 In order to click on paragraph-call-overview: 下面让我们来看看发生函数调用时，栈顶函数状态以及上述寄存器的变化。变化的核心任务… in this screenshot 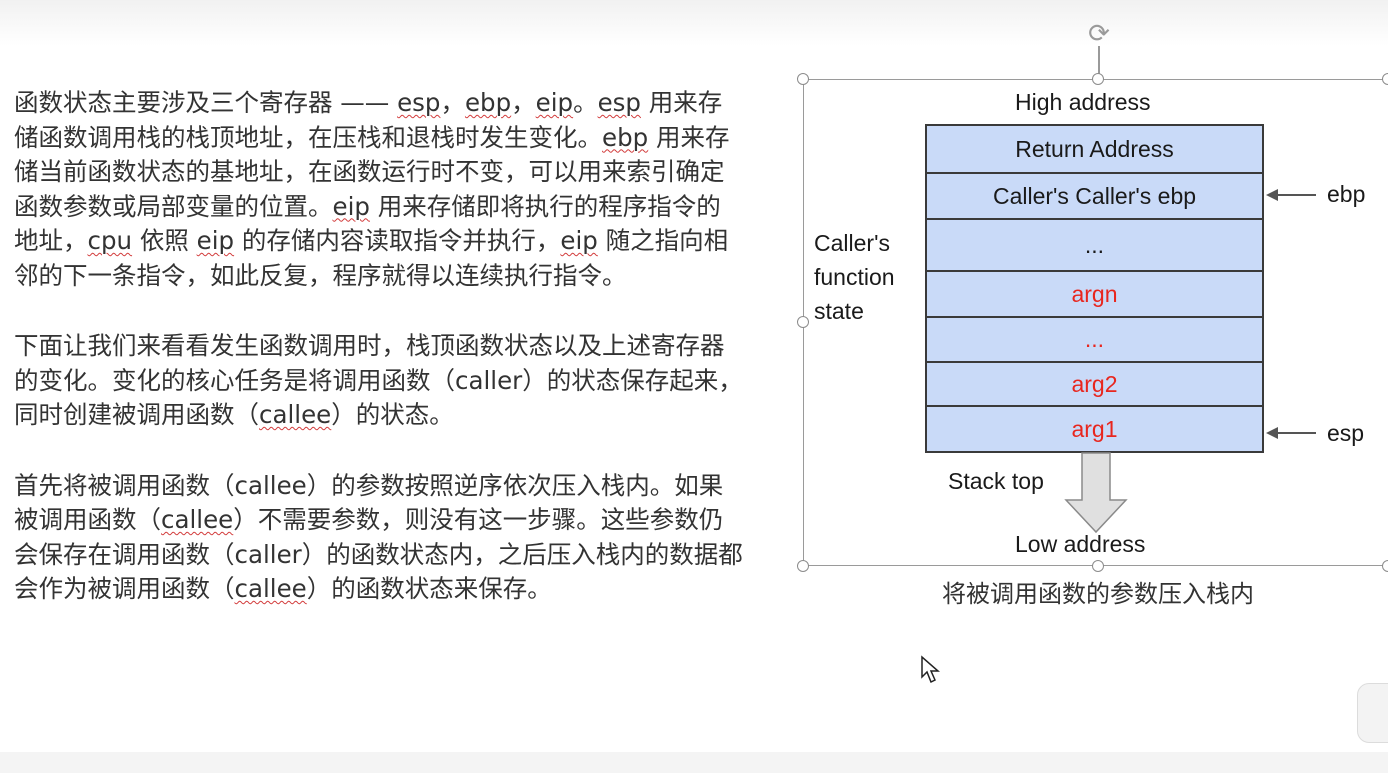, I will do `click(379, 381)`.